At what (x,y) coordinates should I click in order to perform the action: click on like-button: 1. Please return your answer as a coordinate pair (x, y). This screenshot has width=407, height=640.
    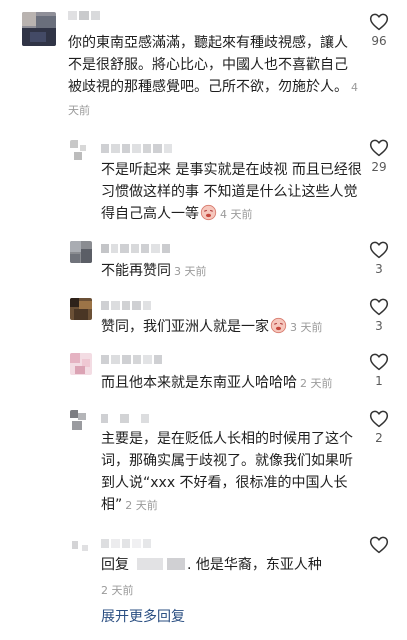
    Looking at the image, I should click on (379, 370).